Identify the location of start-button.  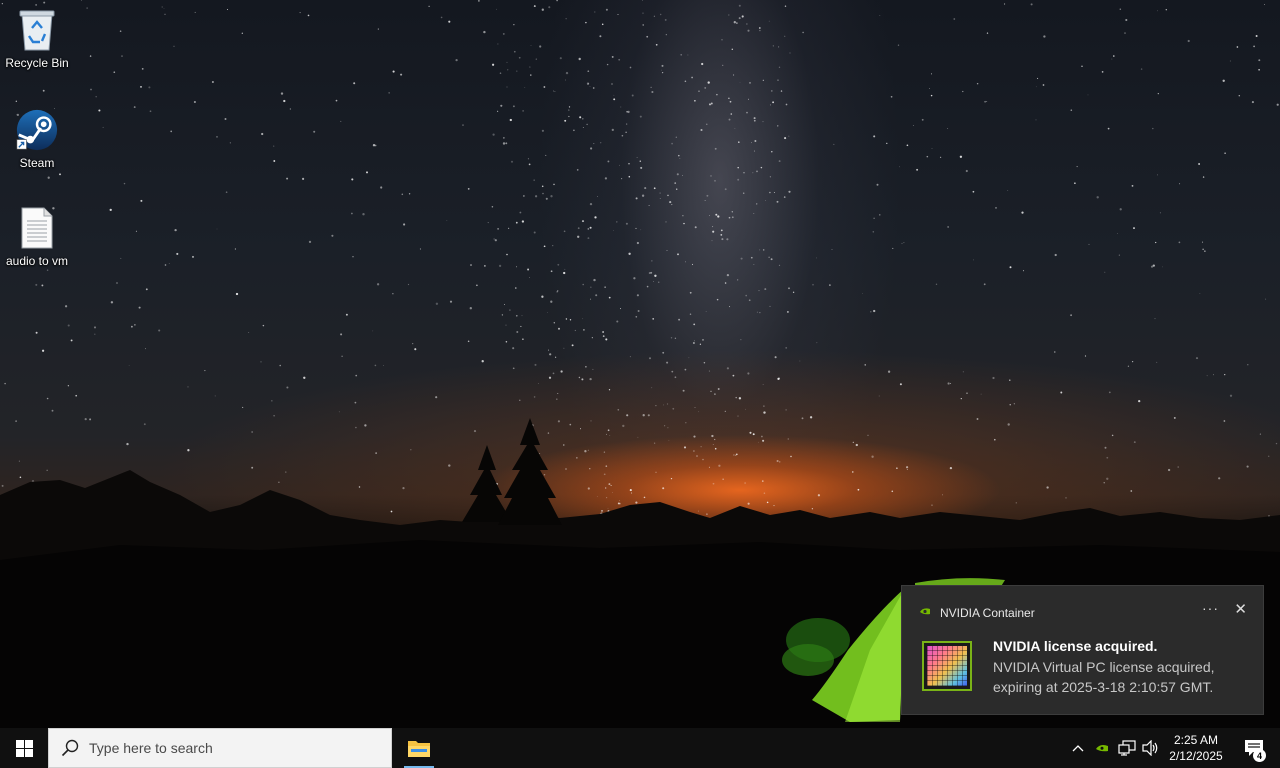
(24, 748).